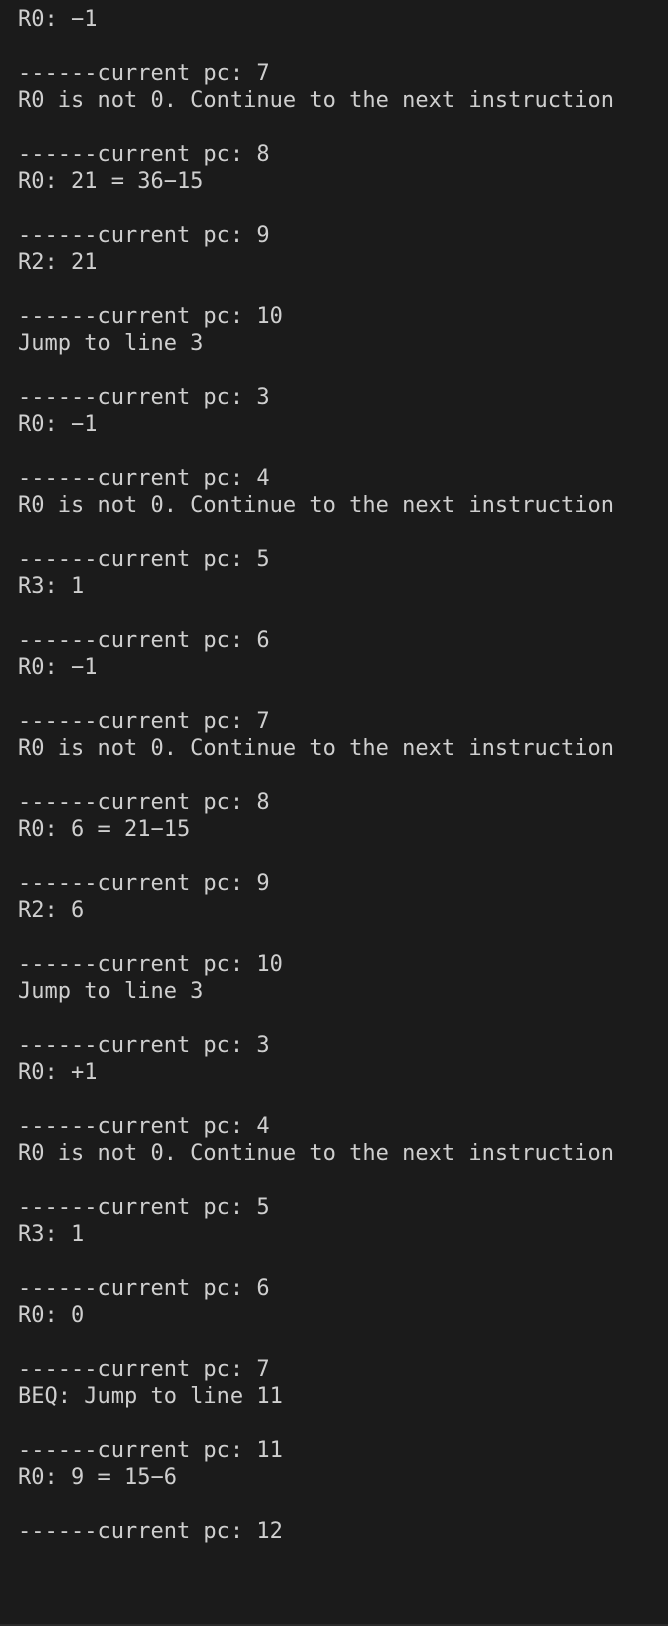 The height and width of the screenshot is (1626, 668). I want to click on log-entry: ------current pc: 7 BEQ: Jump to line 11, so click(343, 1396).